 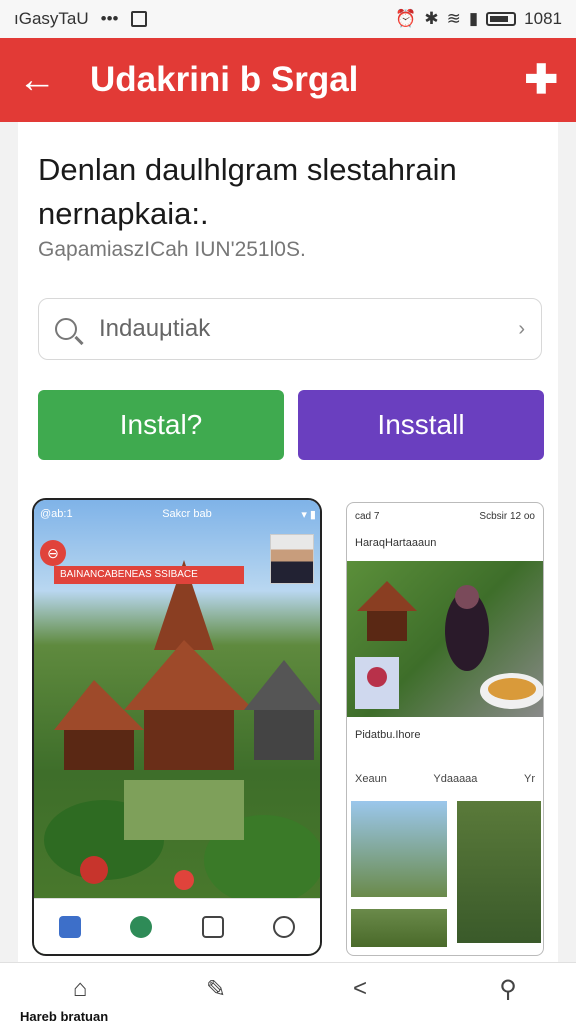 What do you see at coordinates (455, 779) in the screenshot?
I see `preview2-tab-2: Ydaaaaa` at bounding box center [455, 779].